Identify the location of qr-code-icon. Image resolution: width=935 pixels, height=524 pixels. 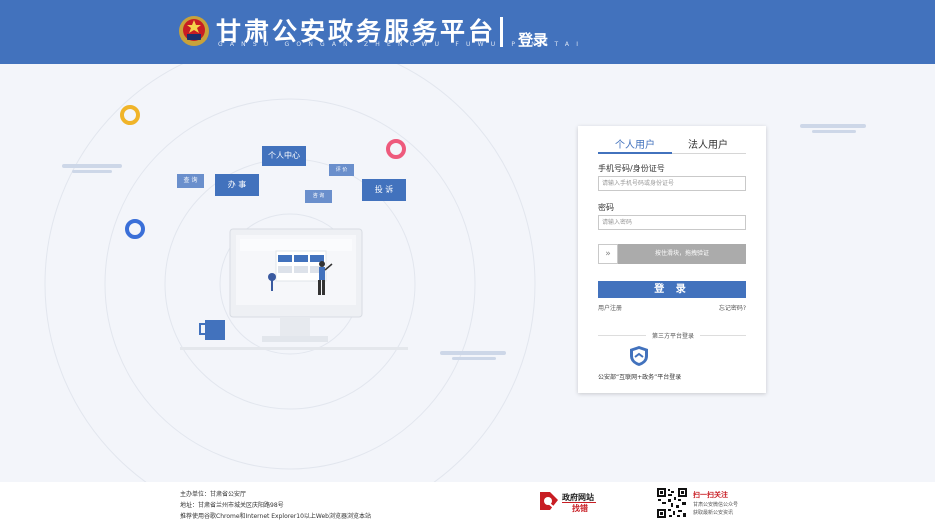
(672, 503).